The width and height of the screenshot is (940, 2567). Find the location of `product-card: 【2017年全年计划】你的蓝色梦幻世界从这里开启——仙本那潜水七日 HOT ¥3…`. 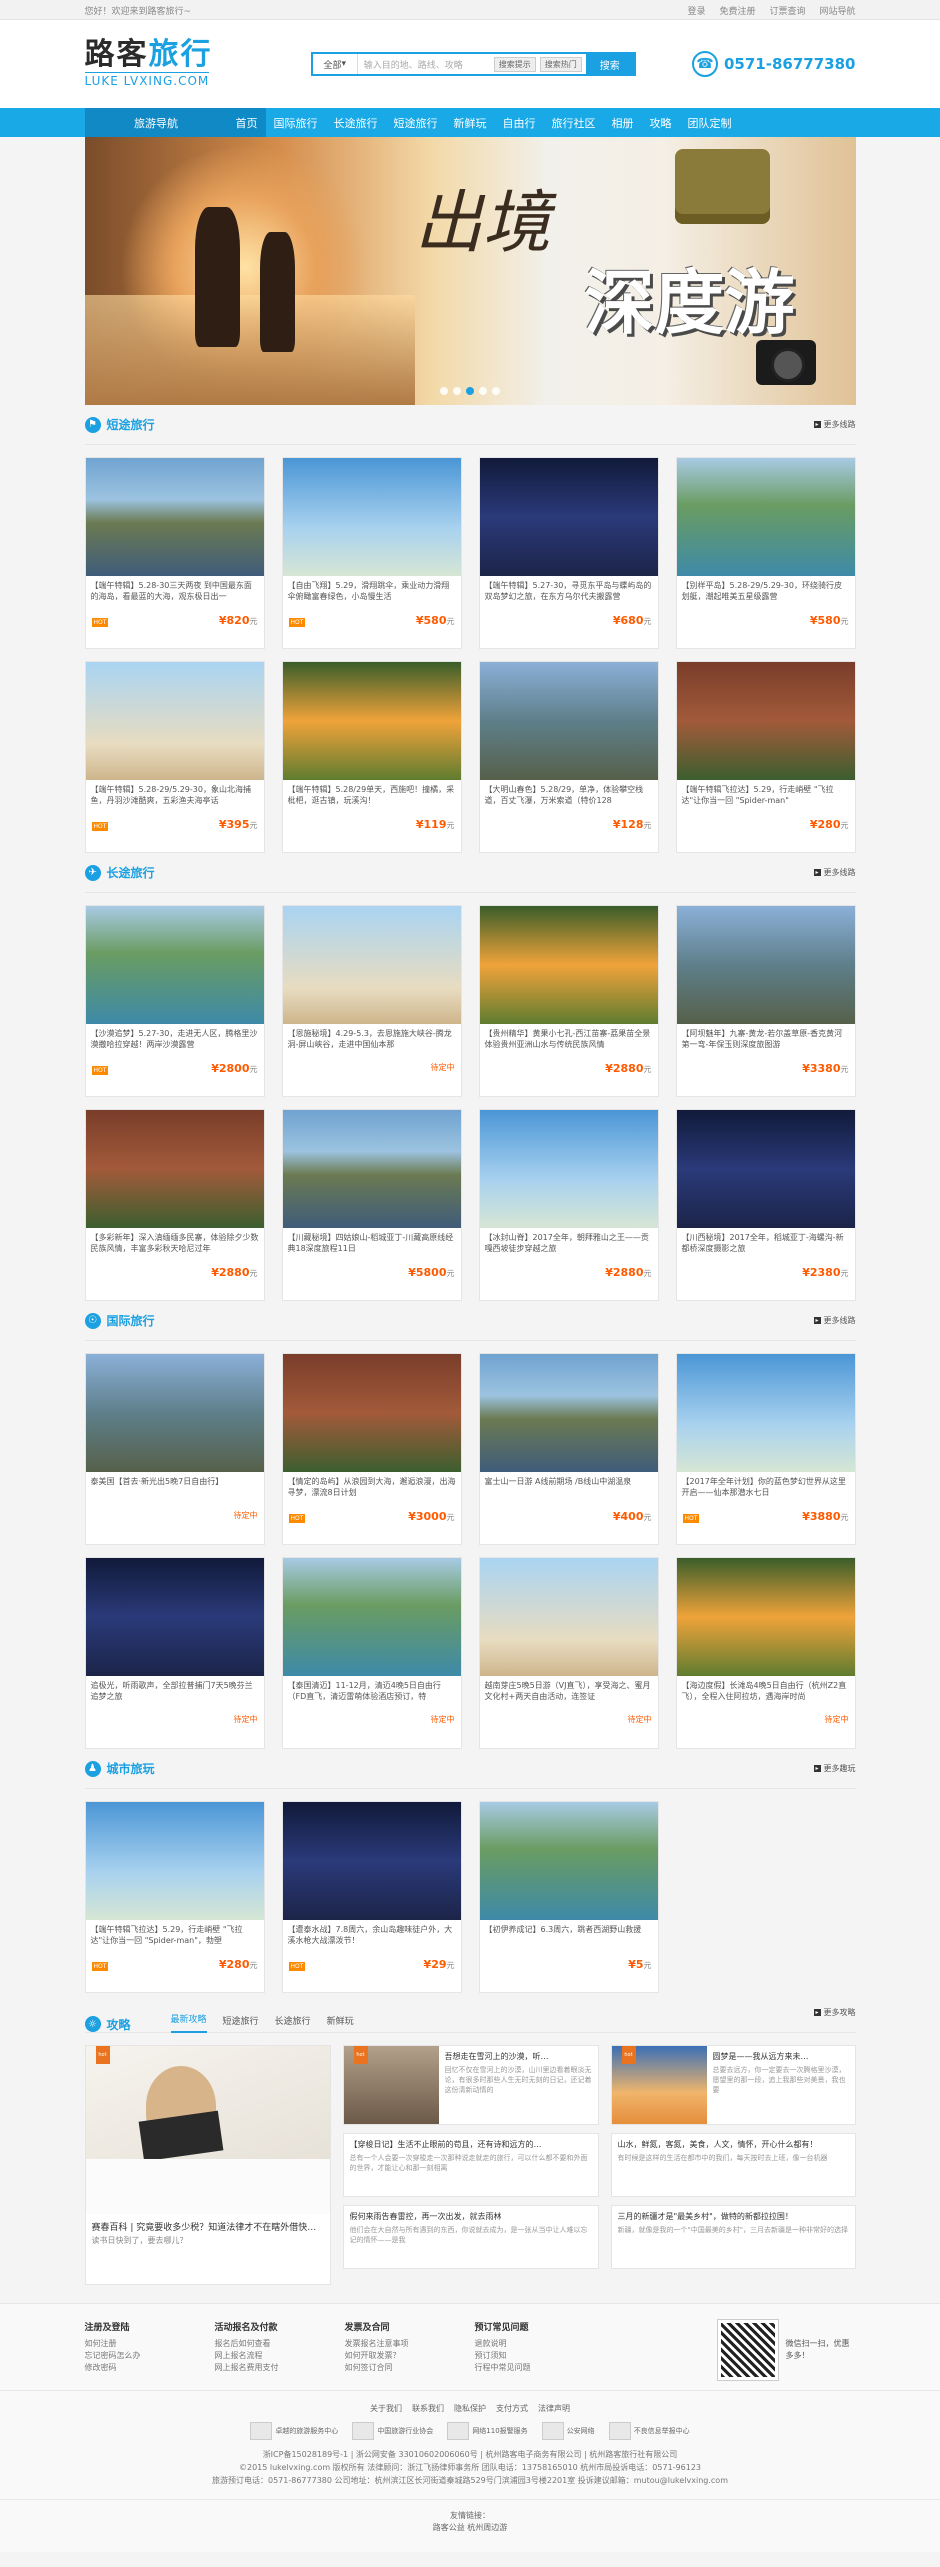

product-card: 【2017年全年计划】你的蓝色梦幻世界从这里开启——仙本那潜水七日 HOT ¥3… is located at coordinates (765, 1449).